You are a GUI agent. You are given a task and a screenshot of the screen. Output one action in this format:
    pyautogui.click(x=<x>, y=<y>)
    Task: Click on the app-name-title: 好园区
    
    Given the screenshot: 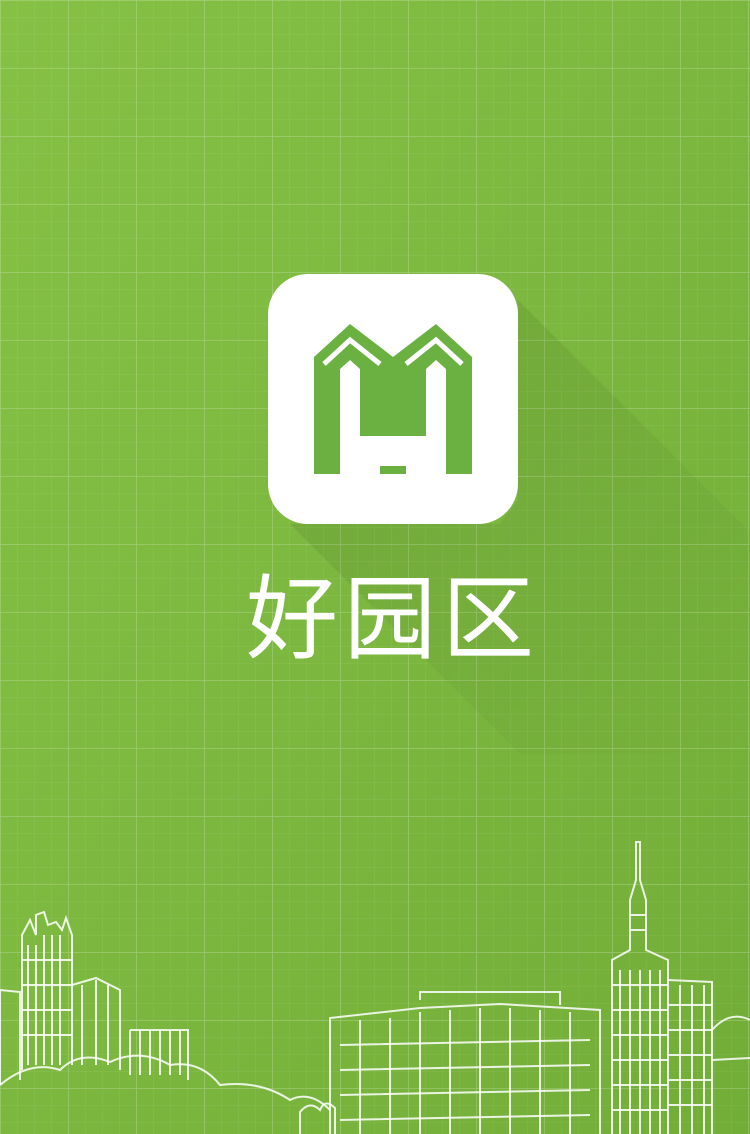 What is the action you would take?
    pyautogui.click(x=392, y=619)
    